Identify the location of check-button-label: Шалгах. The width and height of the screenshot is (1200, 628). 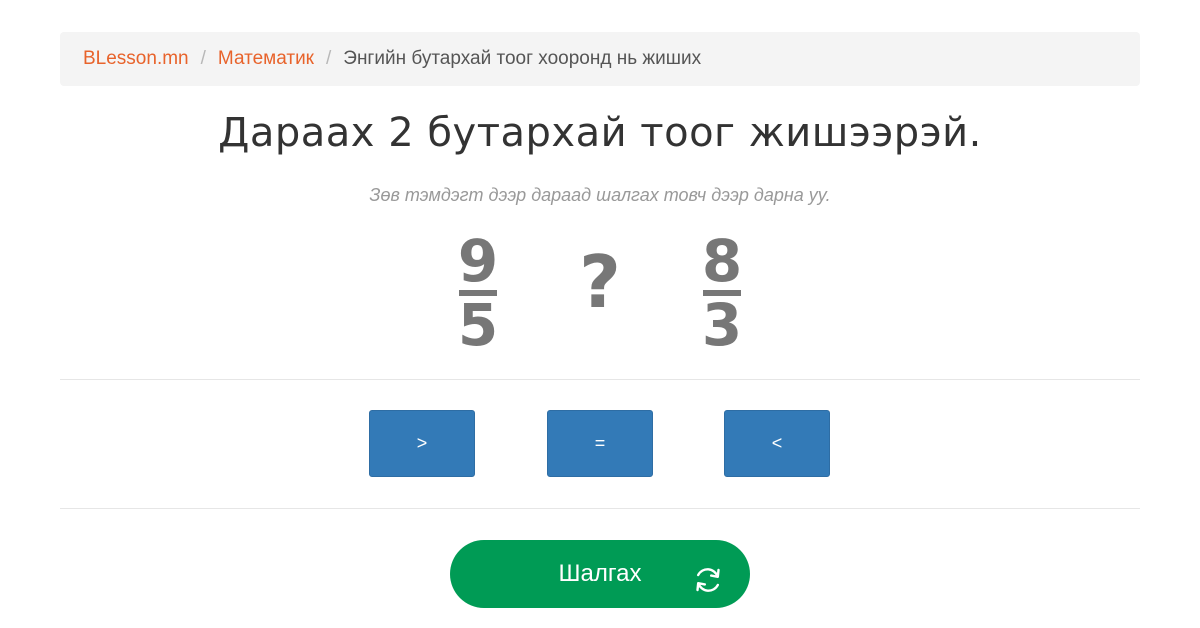
(600, 573).